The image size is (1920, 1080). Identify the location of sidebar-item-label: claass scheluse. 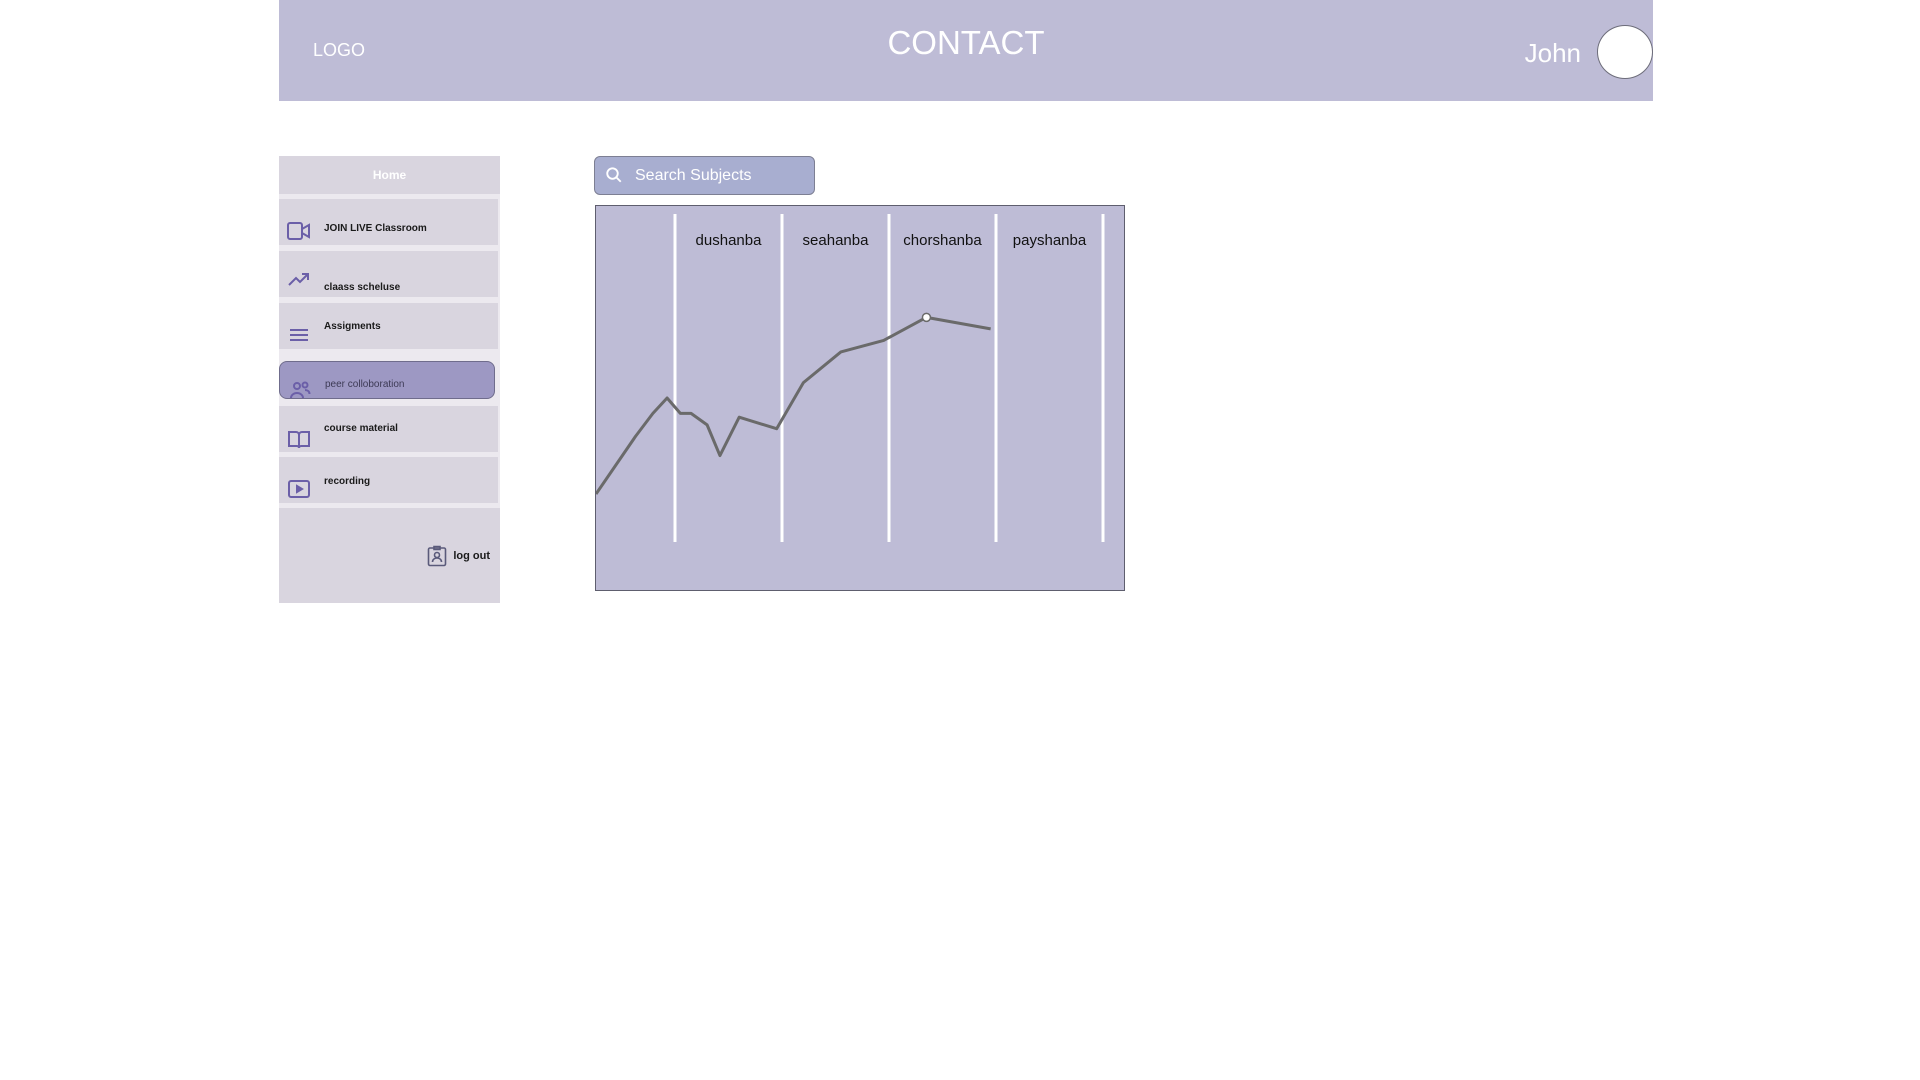
(362, 287).